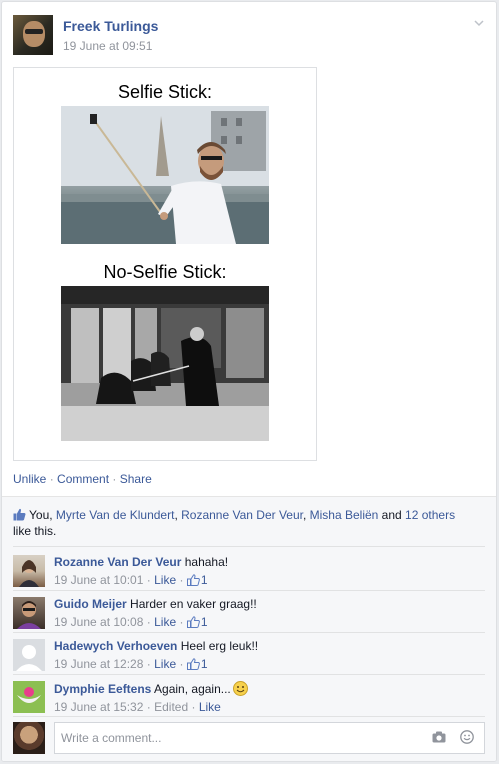  I want to click on liker-name: Myrte Van de Klundert, so click(115, 515).